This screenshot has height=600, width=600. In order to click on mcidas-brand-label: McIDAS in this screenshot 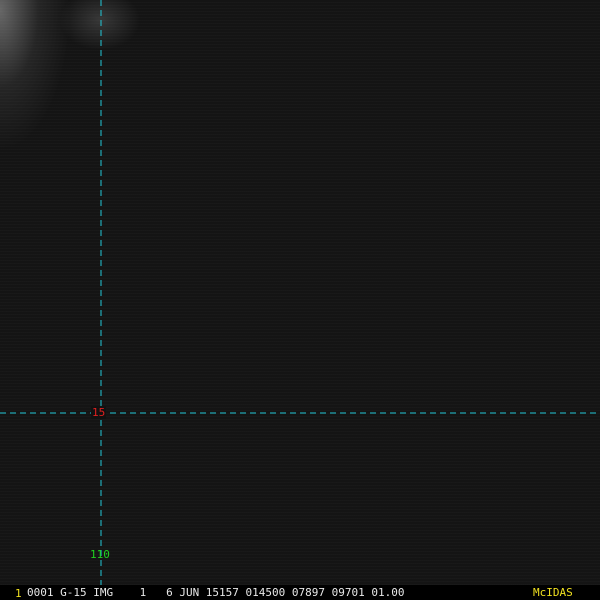, I will do `click(553, 592)`.